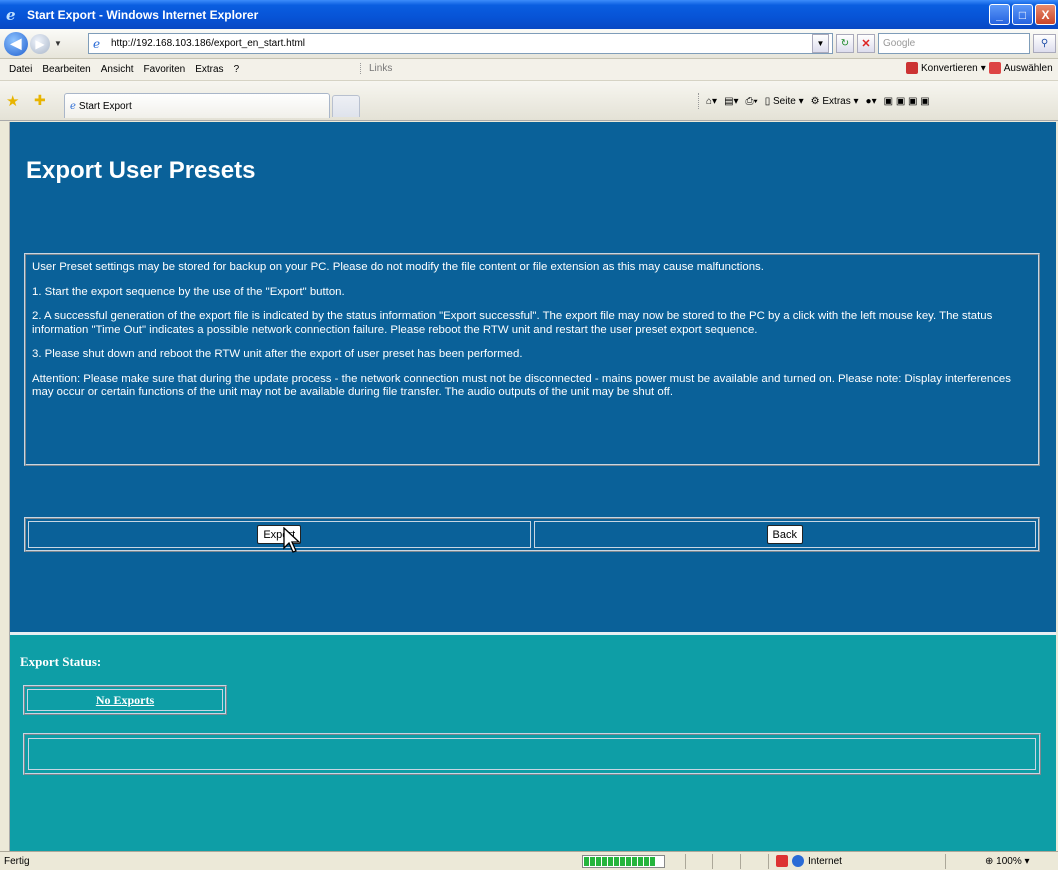 This screenshot has height=870, width=1058. What do you see at coordinates (66, 69) in the screenshot?
I see `menu-bearbeiten: Bearbeiten` at bounding box center [66, 69].